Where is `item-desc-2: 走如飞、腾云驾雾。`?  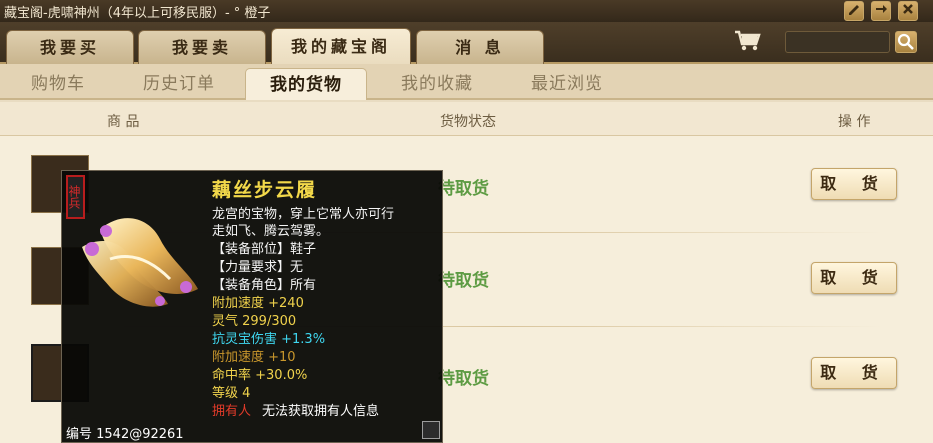 item-desc-2: 走如飞、腾云驾雾。 is located at coordinates (271, 231).